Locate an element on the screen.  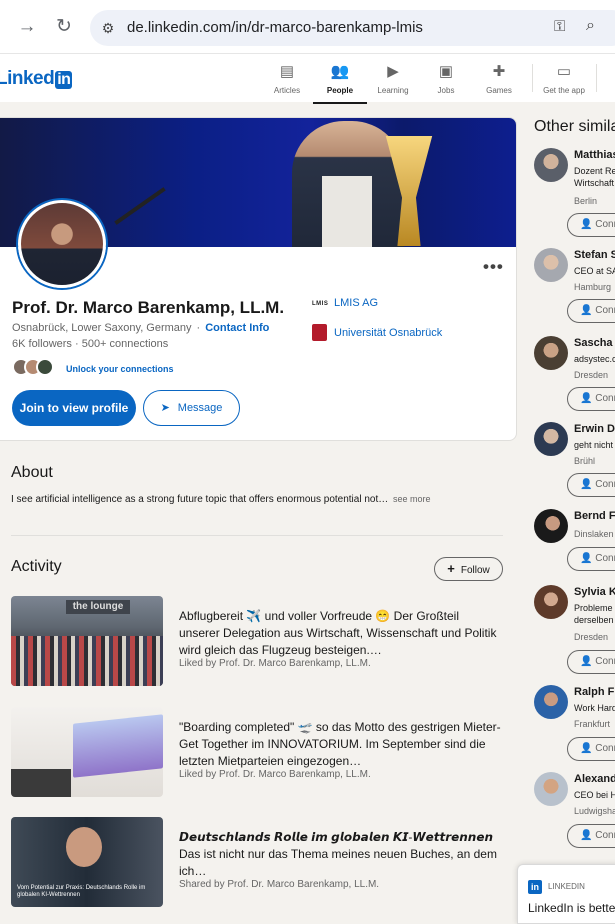
similar-profile: Ralph Fu Work Hard Frankfurt 👤 Conn is located at coordinates (574, 725).